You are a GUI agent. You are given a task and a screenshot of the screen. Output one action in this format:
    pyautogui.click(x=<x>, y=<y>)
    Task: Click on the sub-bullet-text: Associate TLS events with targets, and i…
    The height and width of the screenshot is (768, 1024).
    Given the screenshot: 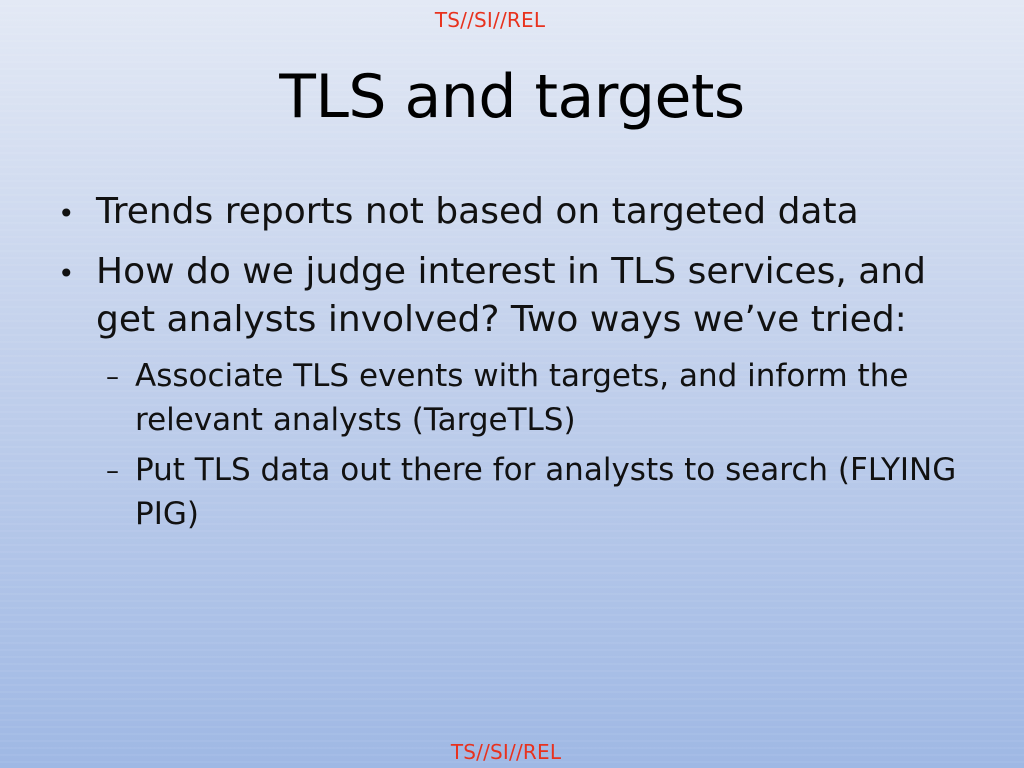 What is the action you would take?
    pyautogui.click(x=522, y=398)
    